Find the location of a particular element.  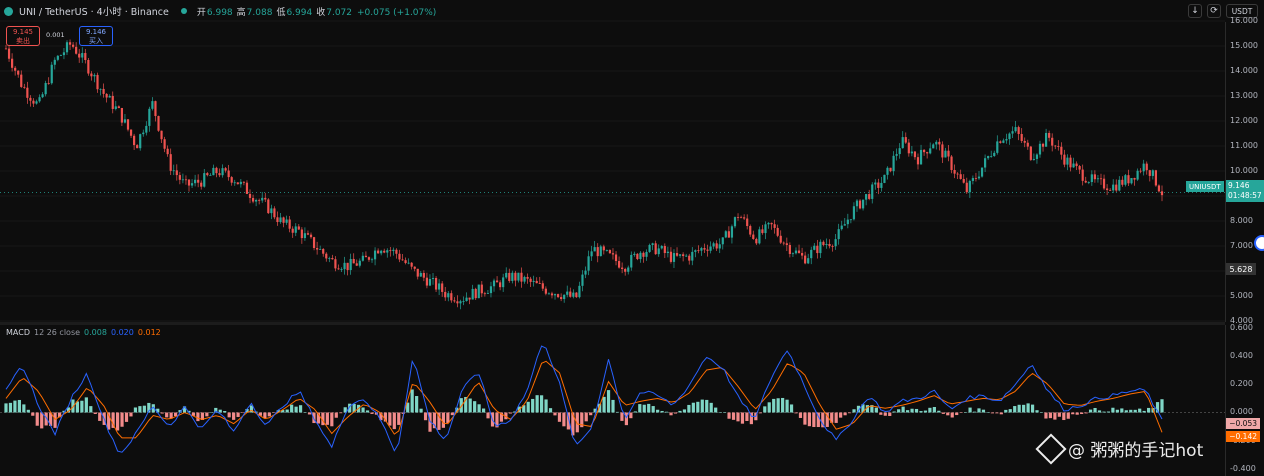

buy-button: 9.146 买入 is located at coordinates (96, 36).